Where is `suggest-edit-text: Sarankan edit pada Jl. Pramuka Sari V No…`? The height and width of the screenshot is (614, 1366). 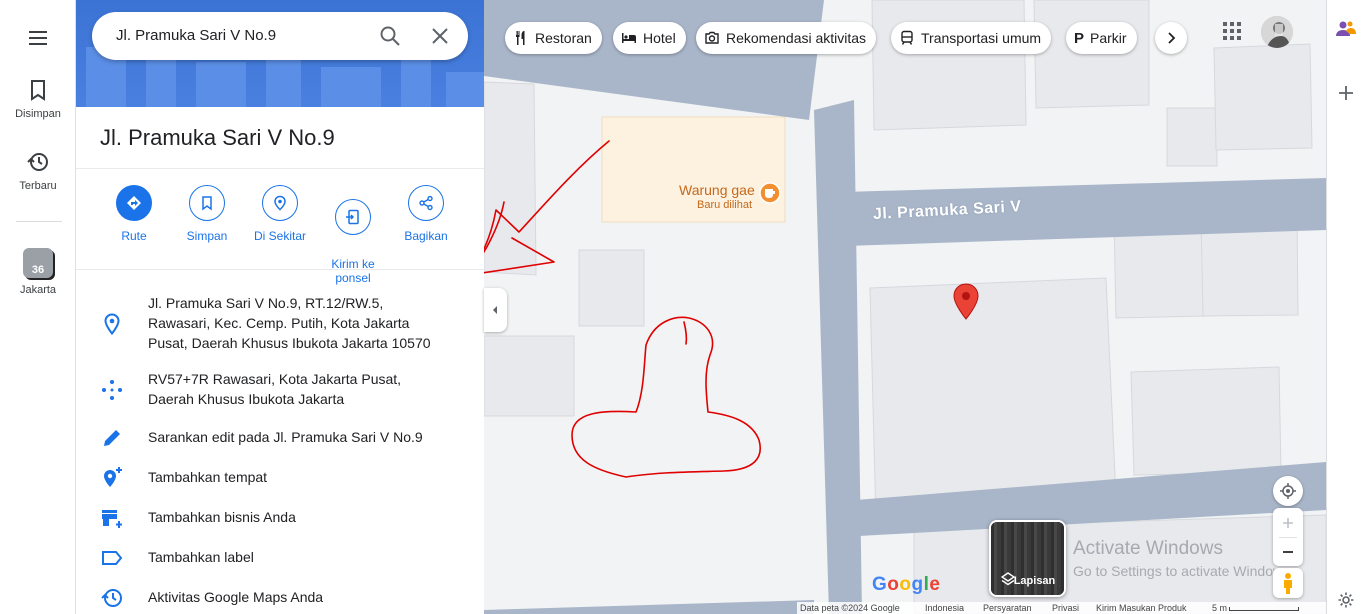 suggest-edit-text: Sarankan edit pada Jl. Pramuka Sari V No… is located at coordinates (285, 437).